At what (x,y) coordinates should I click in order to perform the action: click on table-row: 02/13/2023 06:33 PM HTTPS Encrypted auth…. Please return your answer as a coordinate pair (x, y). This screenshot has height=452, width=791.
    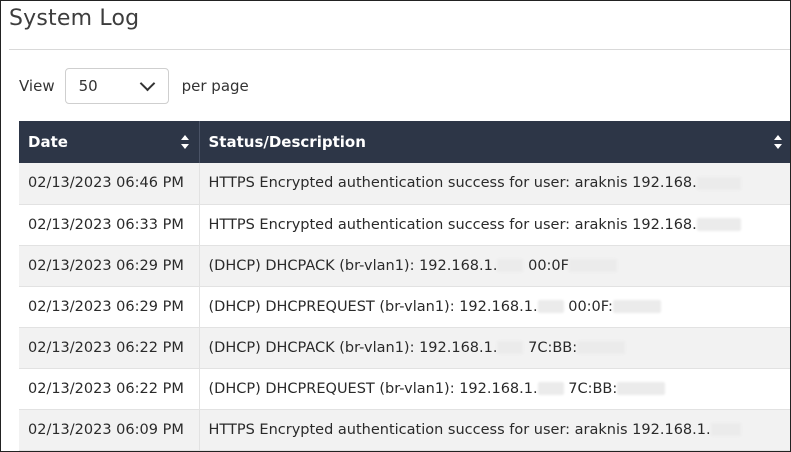
    Looking at the image, I should click on (404, 225).